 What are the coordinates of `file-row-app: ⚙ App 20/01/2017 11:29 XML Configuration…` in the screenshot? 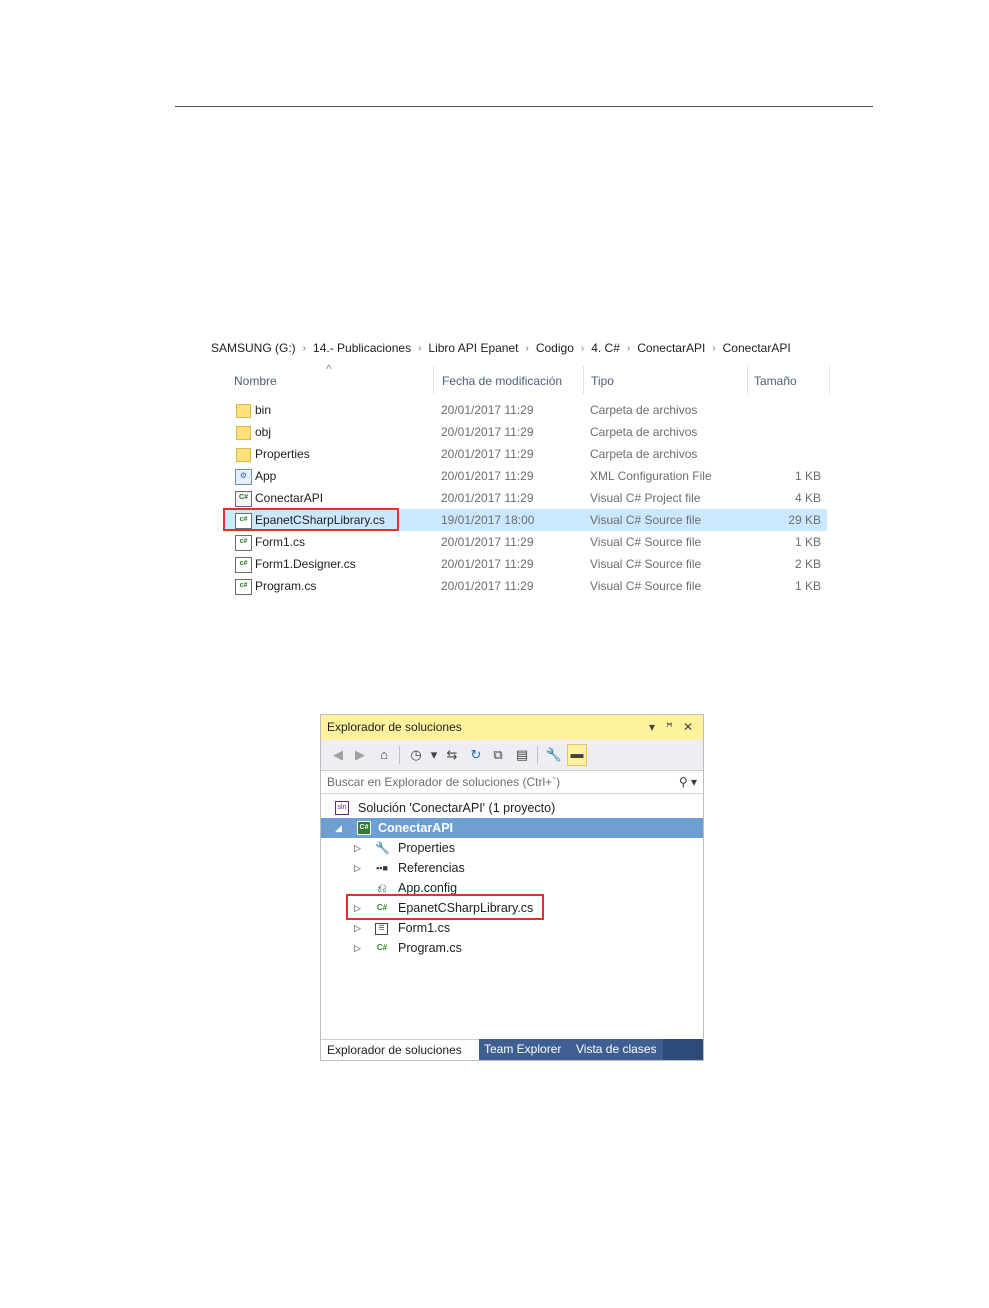 It's located at (525, 476).